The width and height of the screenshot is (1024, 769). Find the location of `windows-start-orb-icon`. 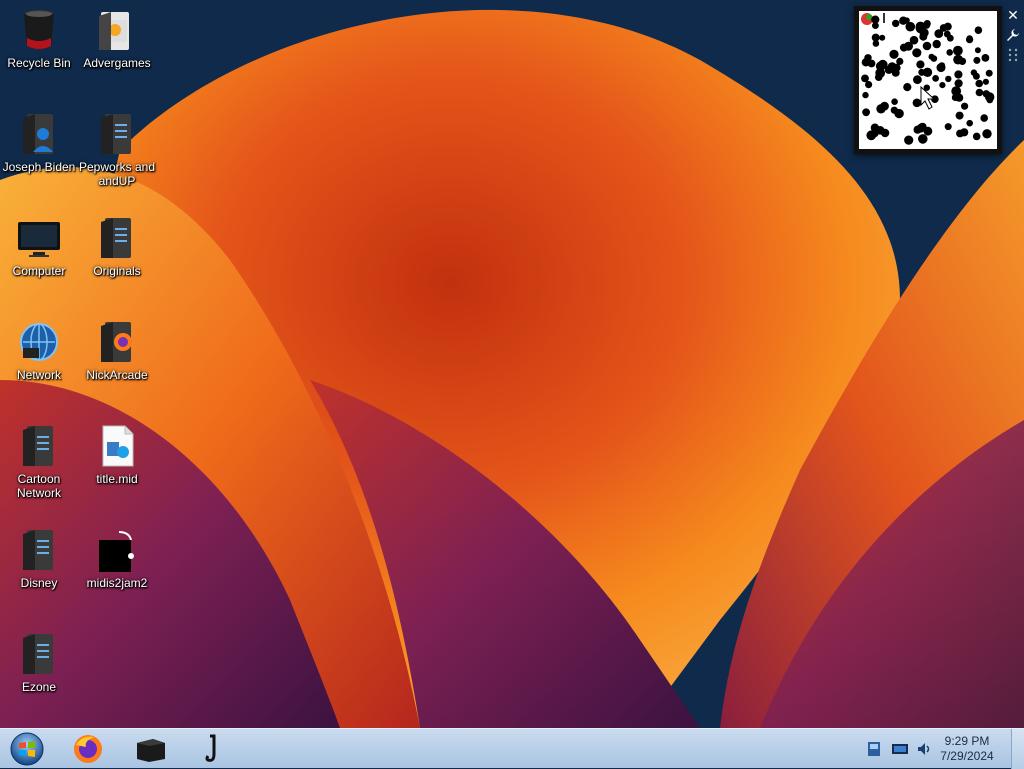

windows-start-orb-icon is located at coordinates (27, 749).